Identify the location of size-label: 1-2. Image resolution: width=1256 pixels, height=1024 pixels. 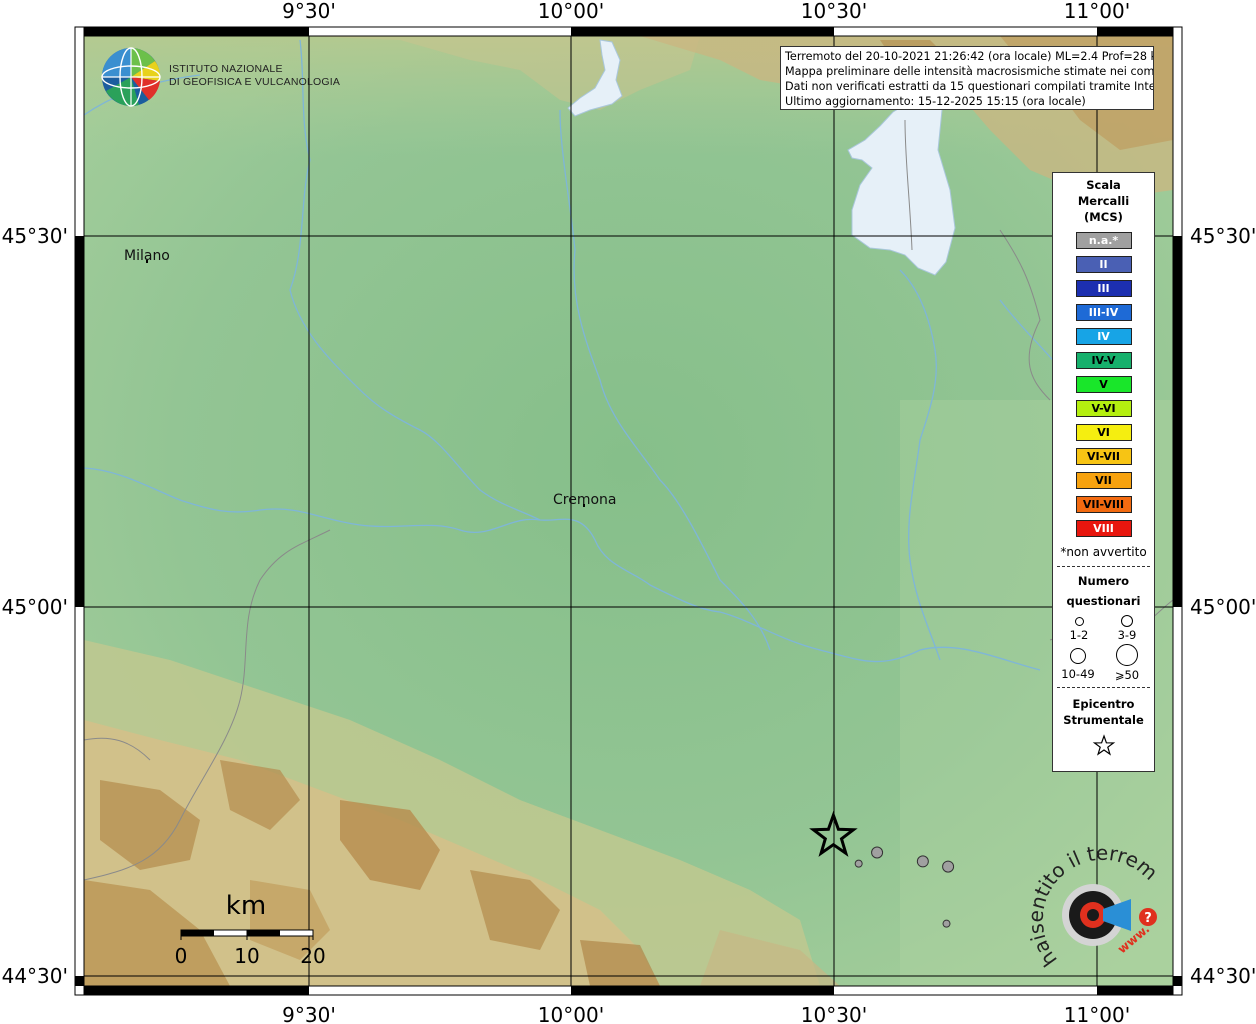
(1079, 635).